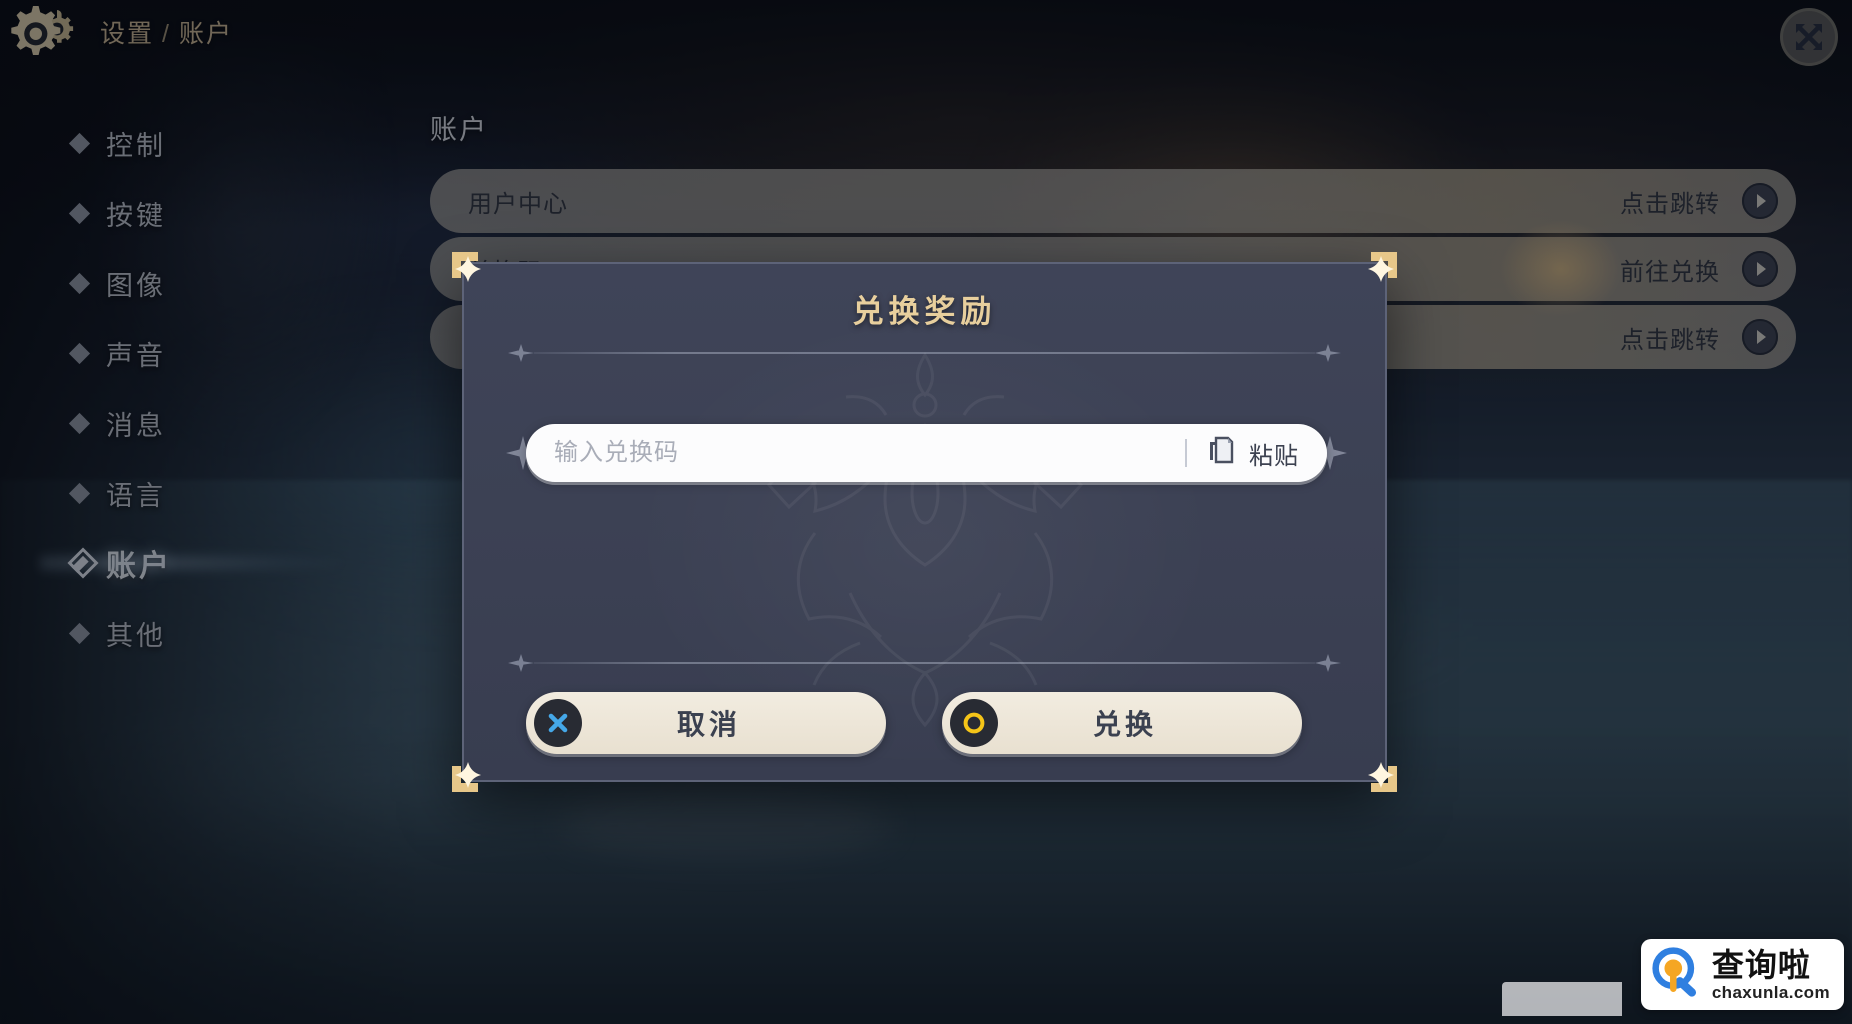 This screenshot has height=1024, width=1852. I want to click on confirm-badge, so click(974, 723).